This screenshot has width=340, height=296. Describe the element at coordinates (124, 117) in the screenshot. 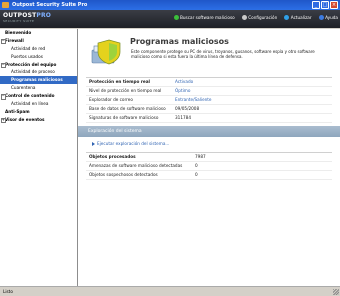

I see `row-label: Signaturas de software malicioso` at that location.